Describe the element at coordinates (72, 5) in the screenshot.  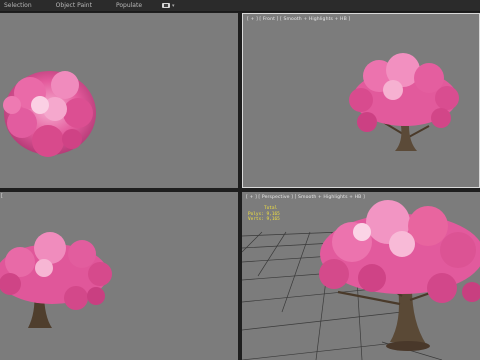
I see `menu-object-paint: Object Paint` at that location.